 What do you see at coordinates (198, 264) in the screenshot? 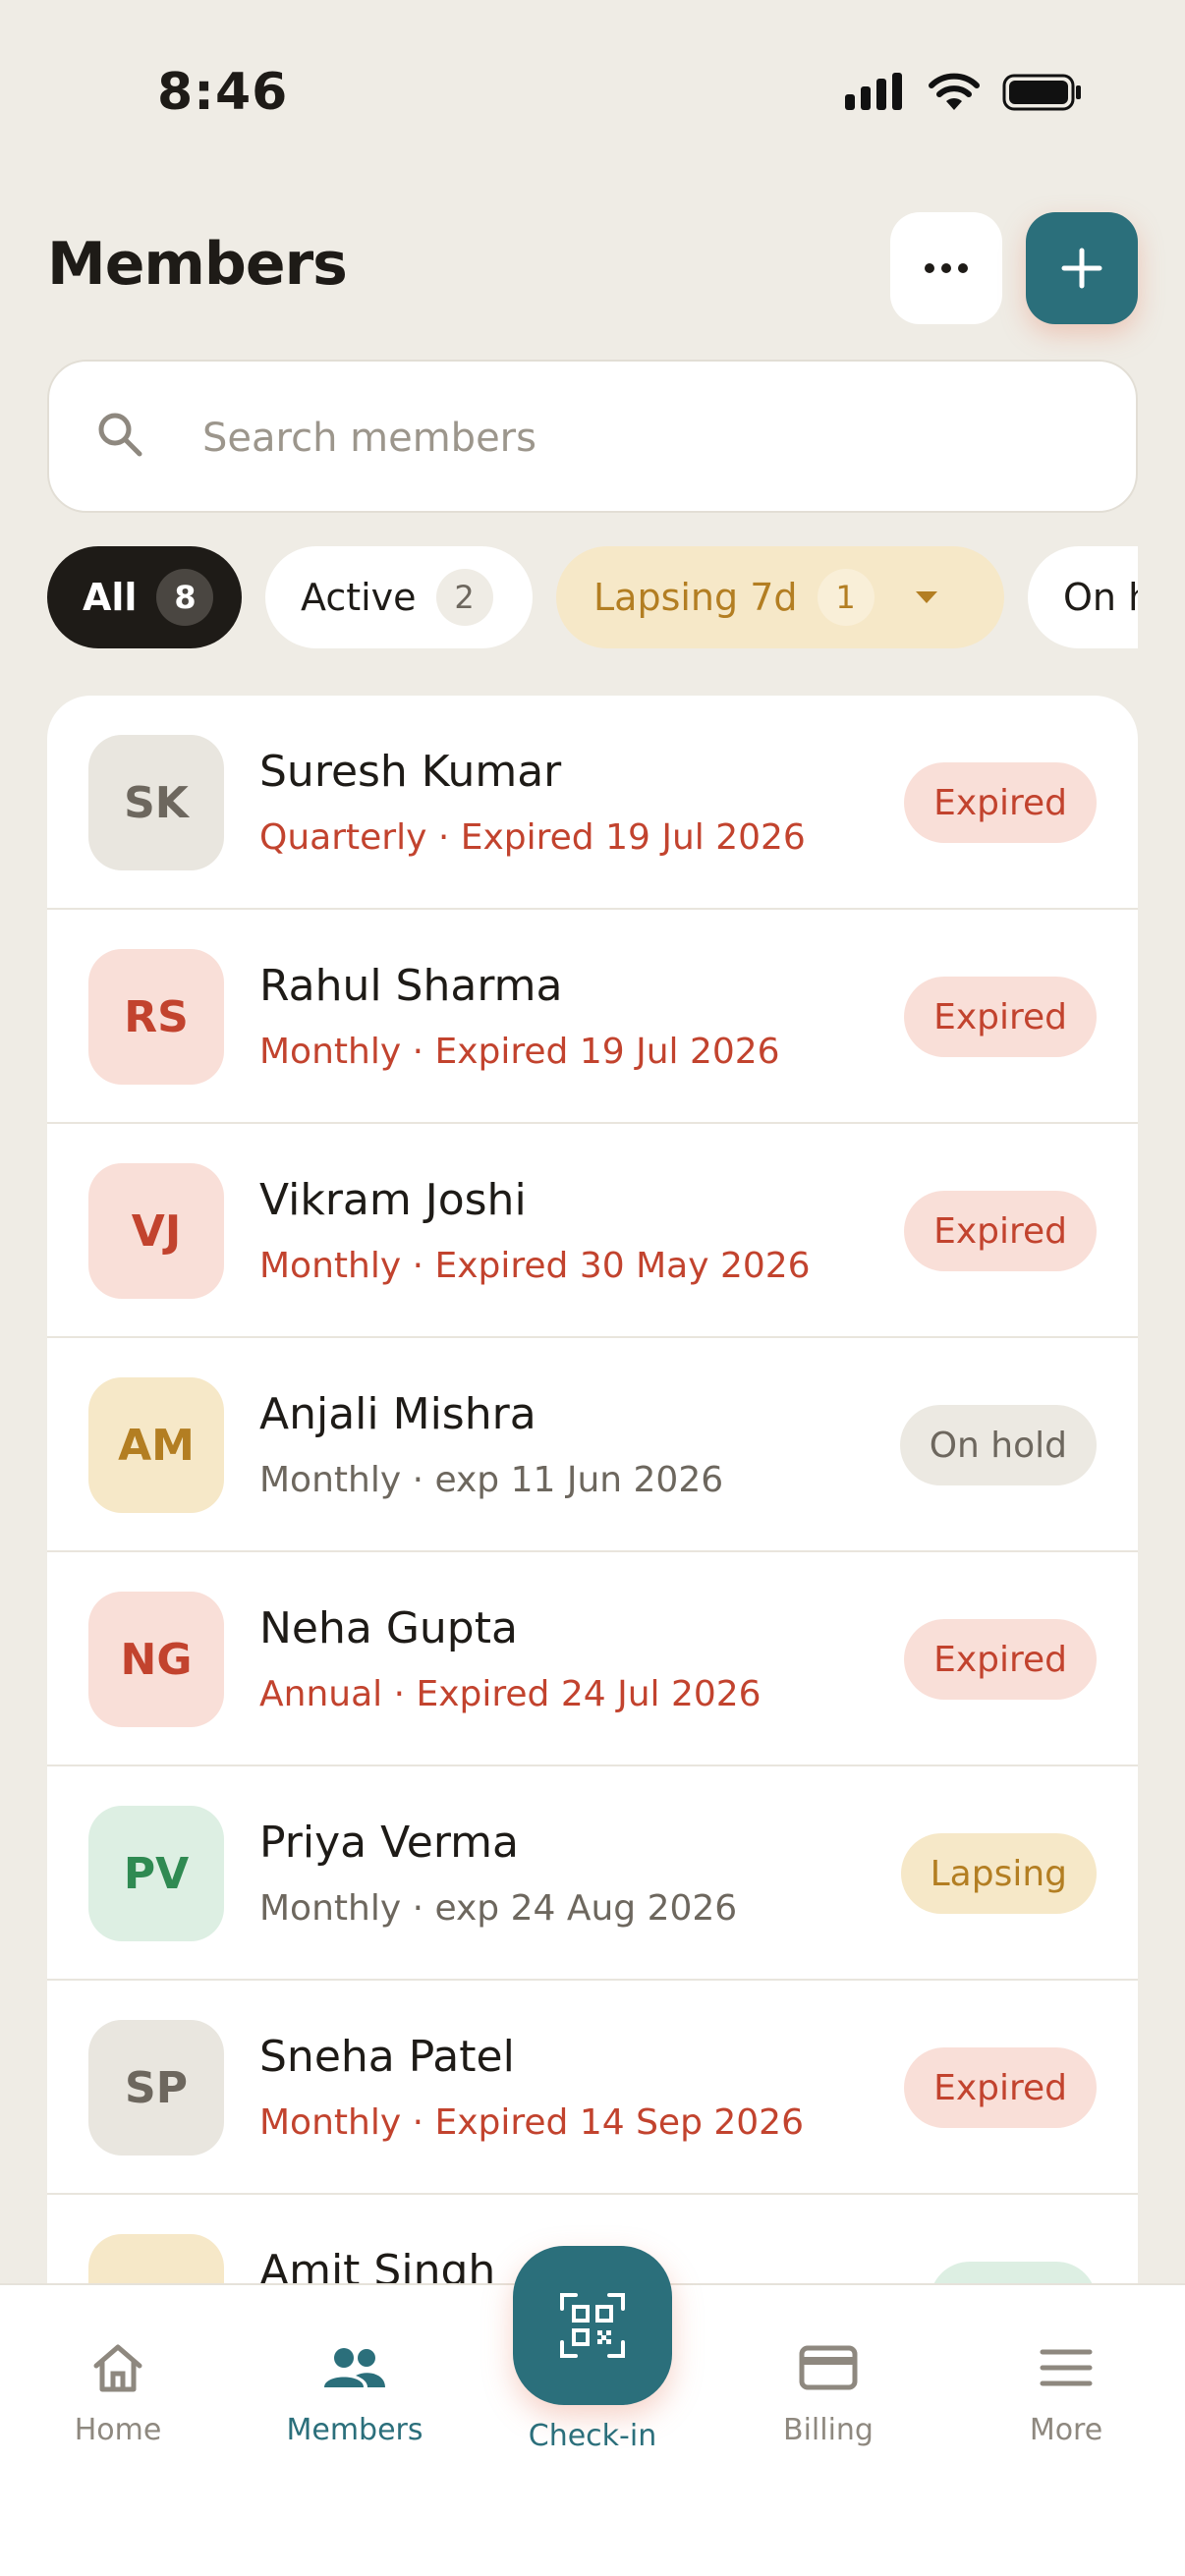
I see `page-title: Members` at bounding box center [198, 264].